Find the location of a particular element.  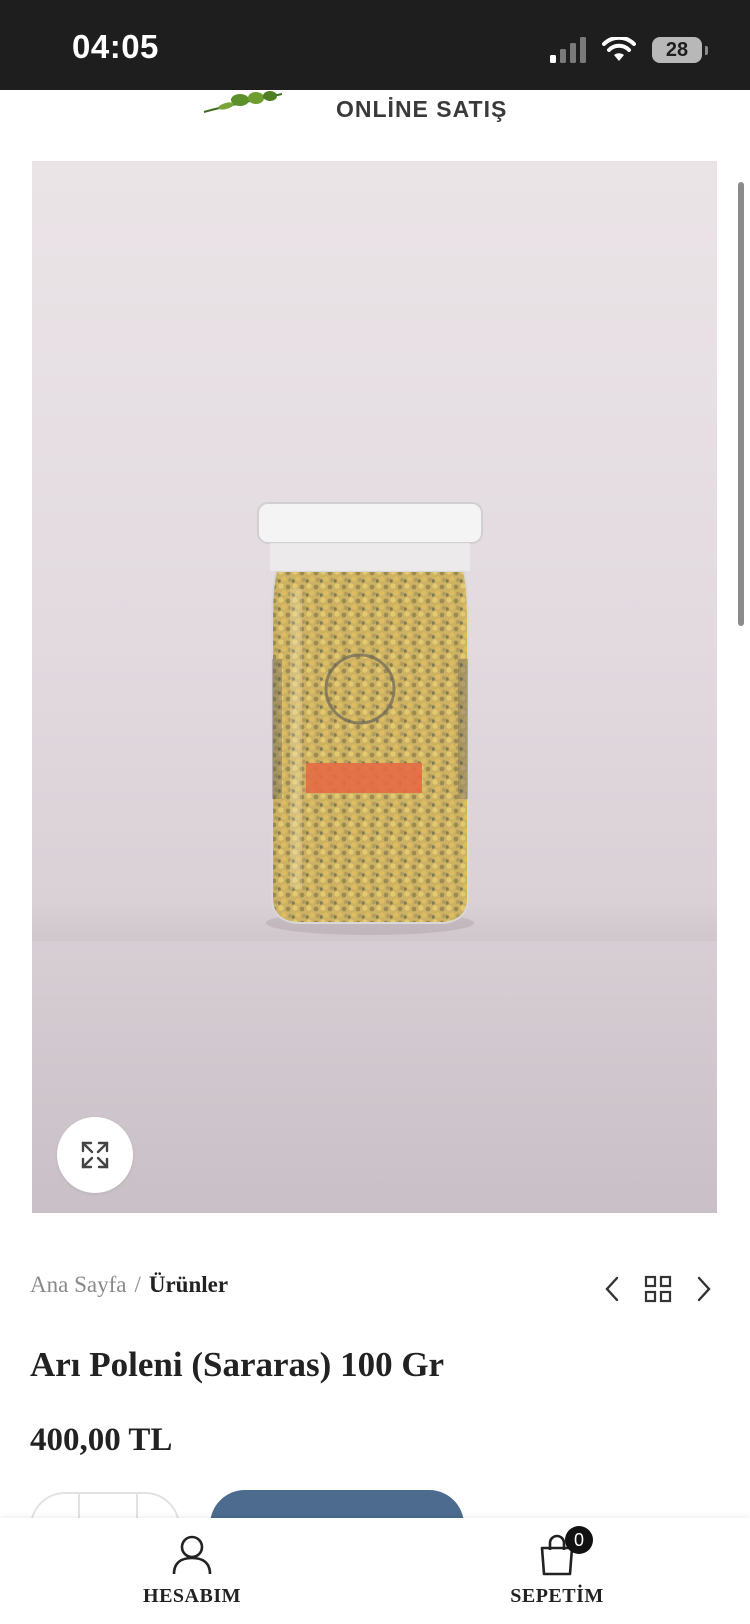

status-bar: 04:05 28 is located at coordinates (375, 45).